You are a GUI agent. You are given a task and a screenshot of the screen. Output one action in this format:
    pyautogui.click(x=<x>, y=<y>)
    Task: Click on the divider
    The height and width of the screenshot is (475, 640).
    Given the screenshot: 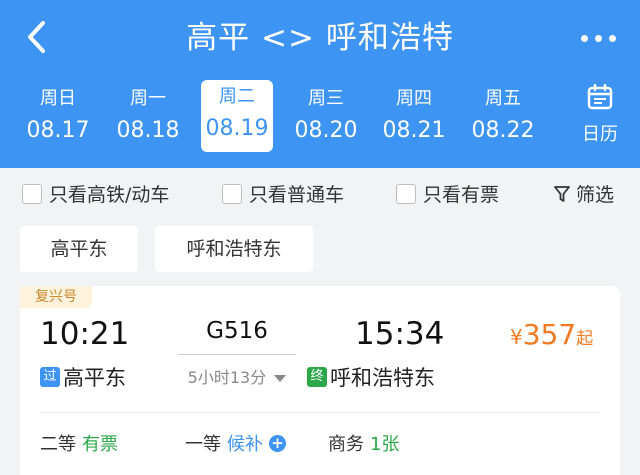 What is the action you would take?
    pyautogui.click(x=320, y=412)
    